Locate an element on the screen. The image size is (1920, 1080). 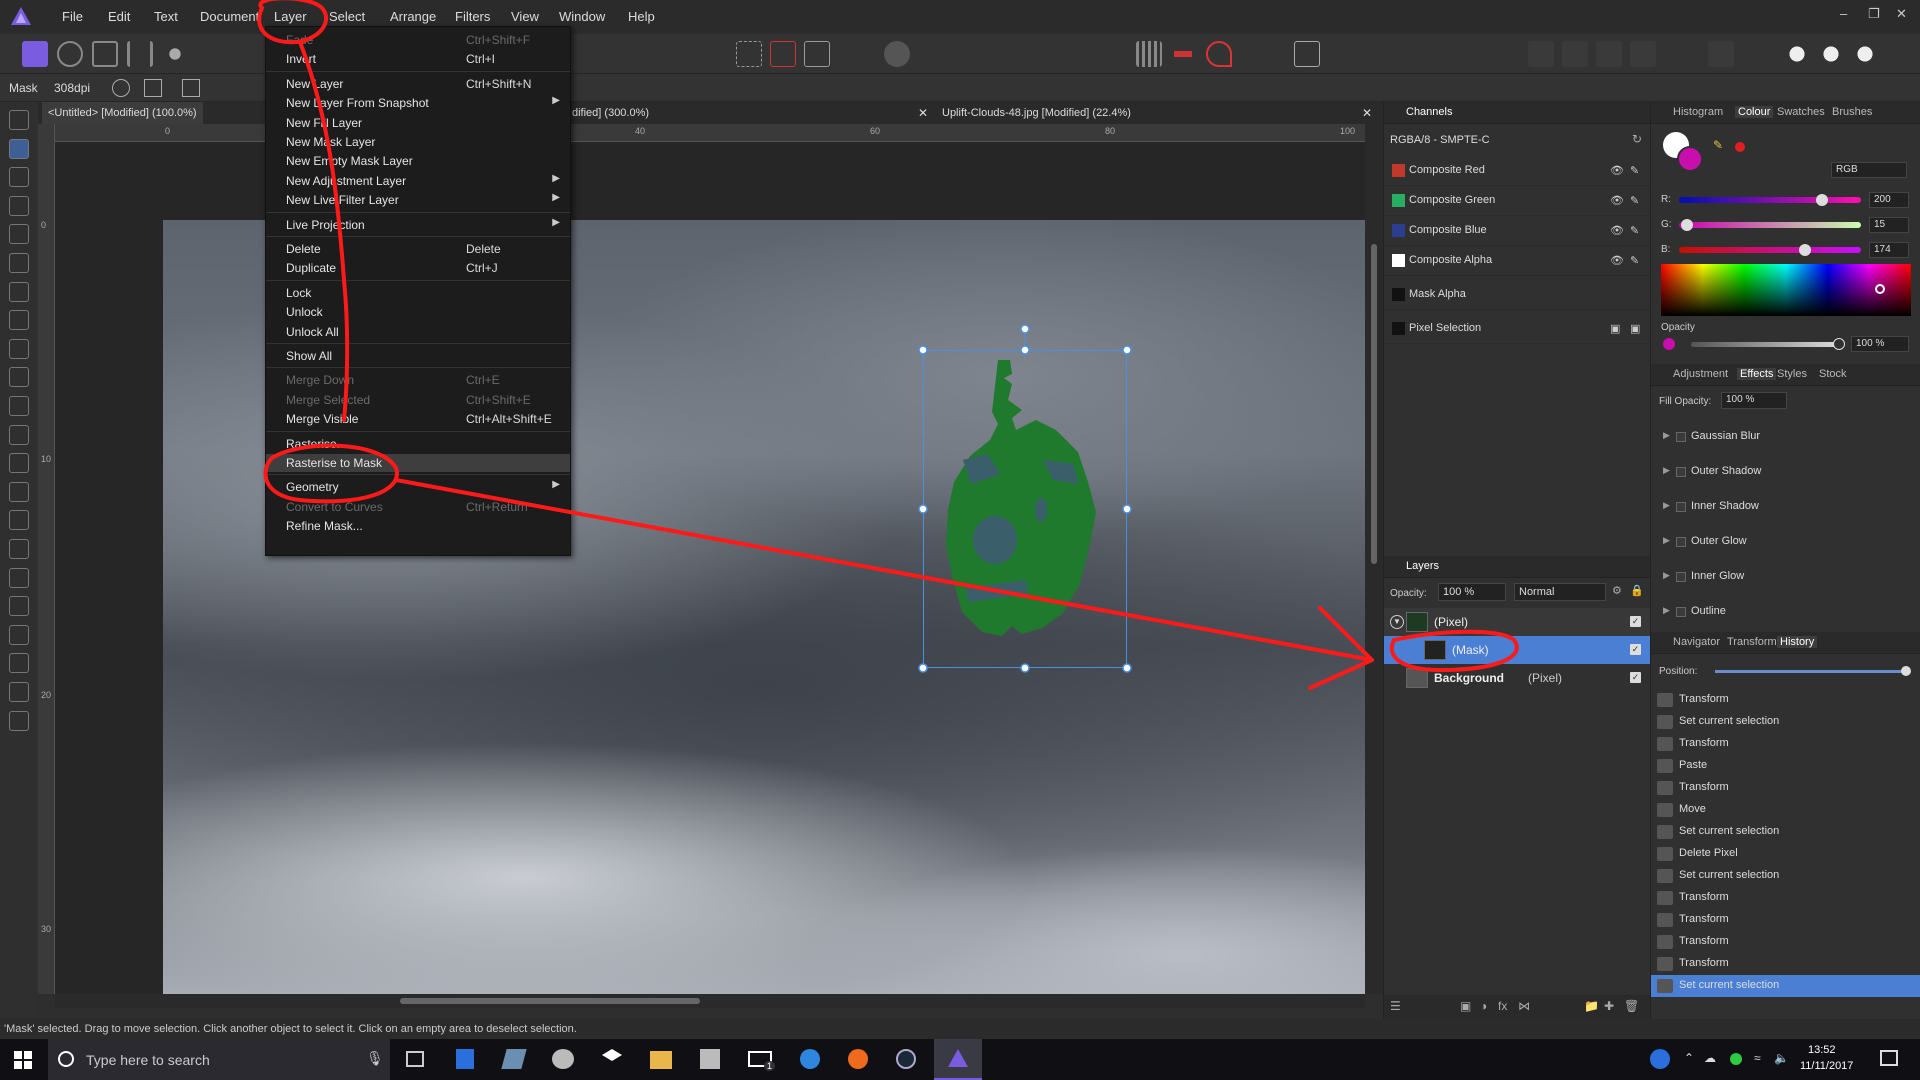
tab-layers: Layers is located at coordinates (1422, 566).